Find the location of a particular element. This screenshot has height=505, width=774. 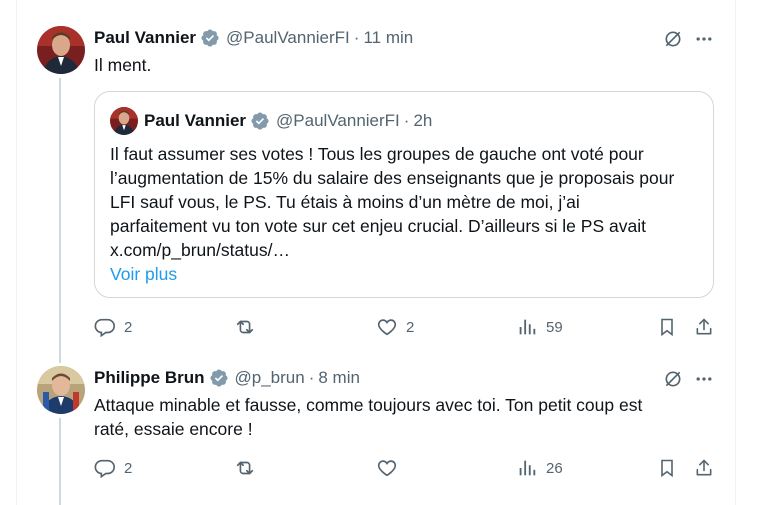

timeline-left-border is located at coordinates (16, 252).